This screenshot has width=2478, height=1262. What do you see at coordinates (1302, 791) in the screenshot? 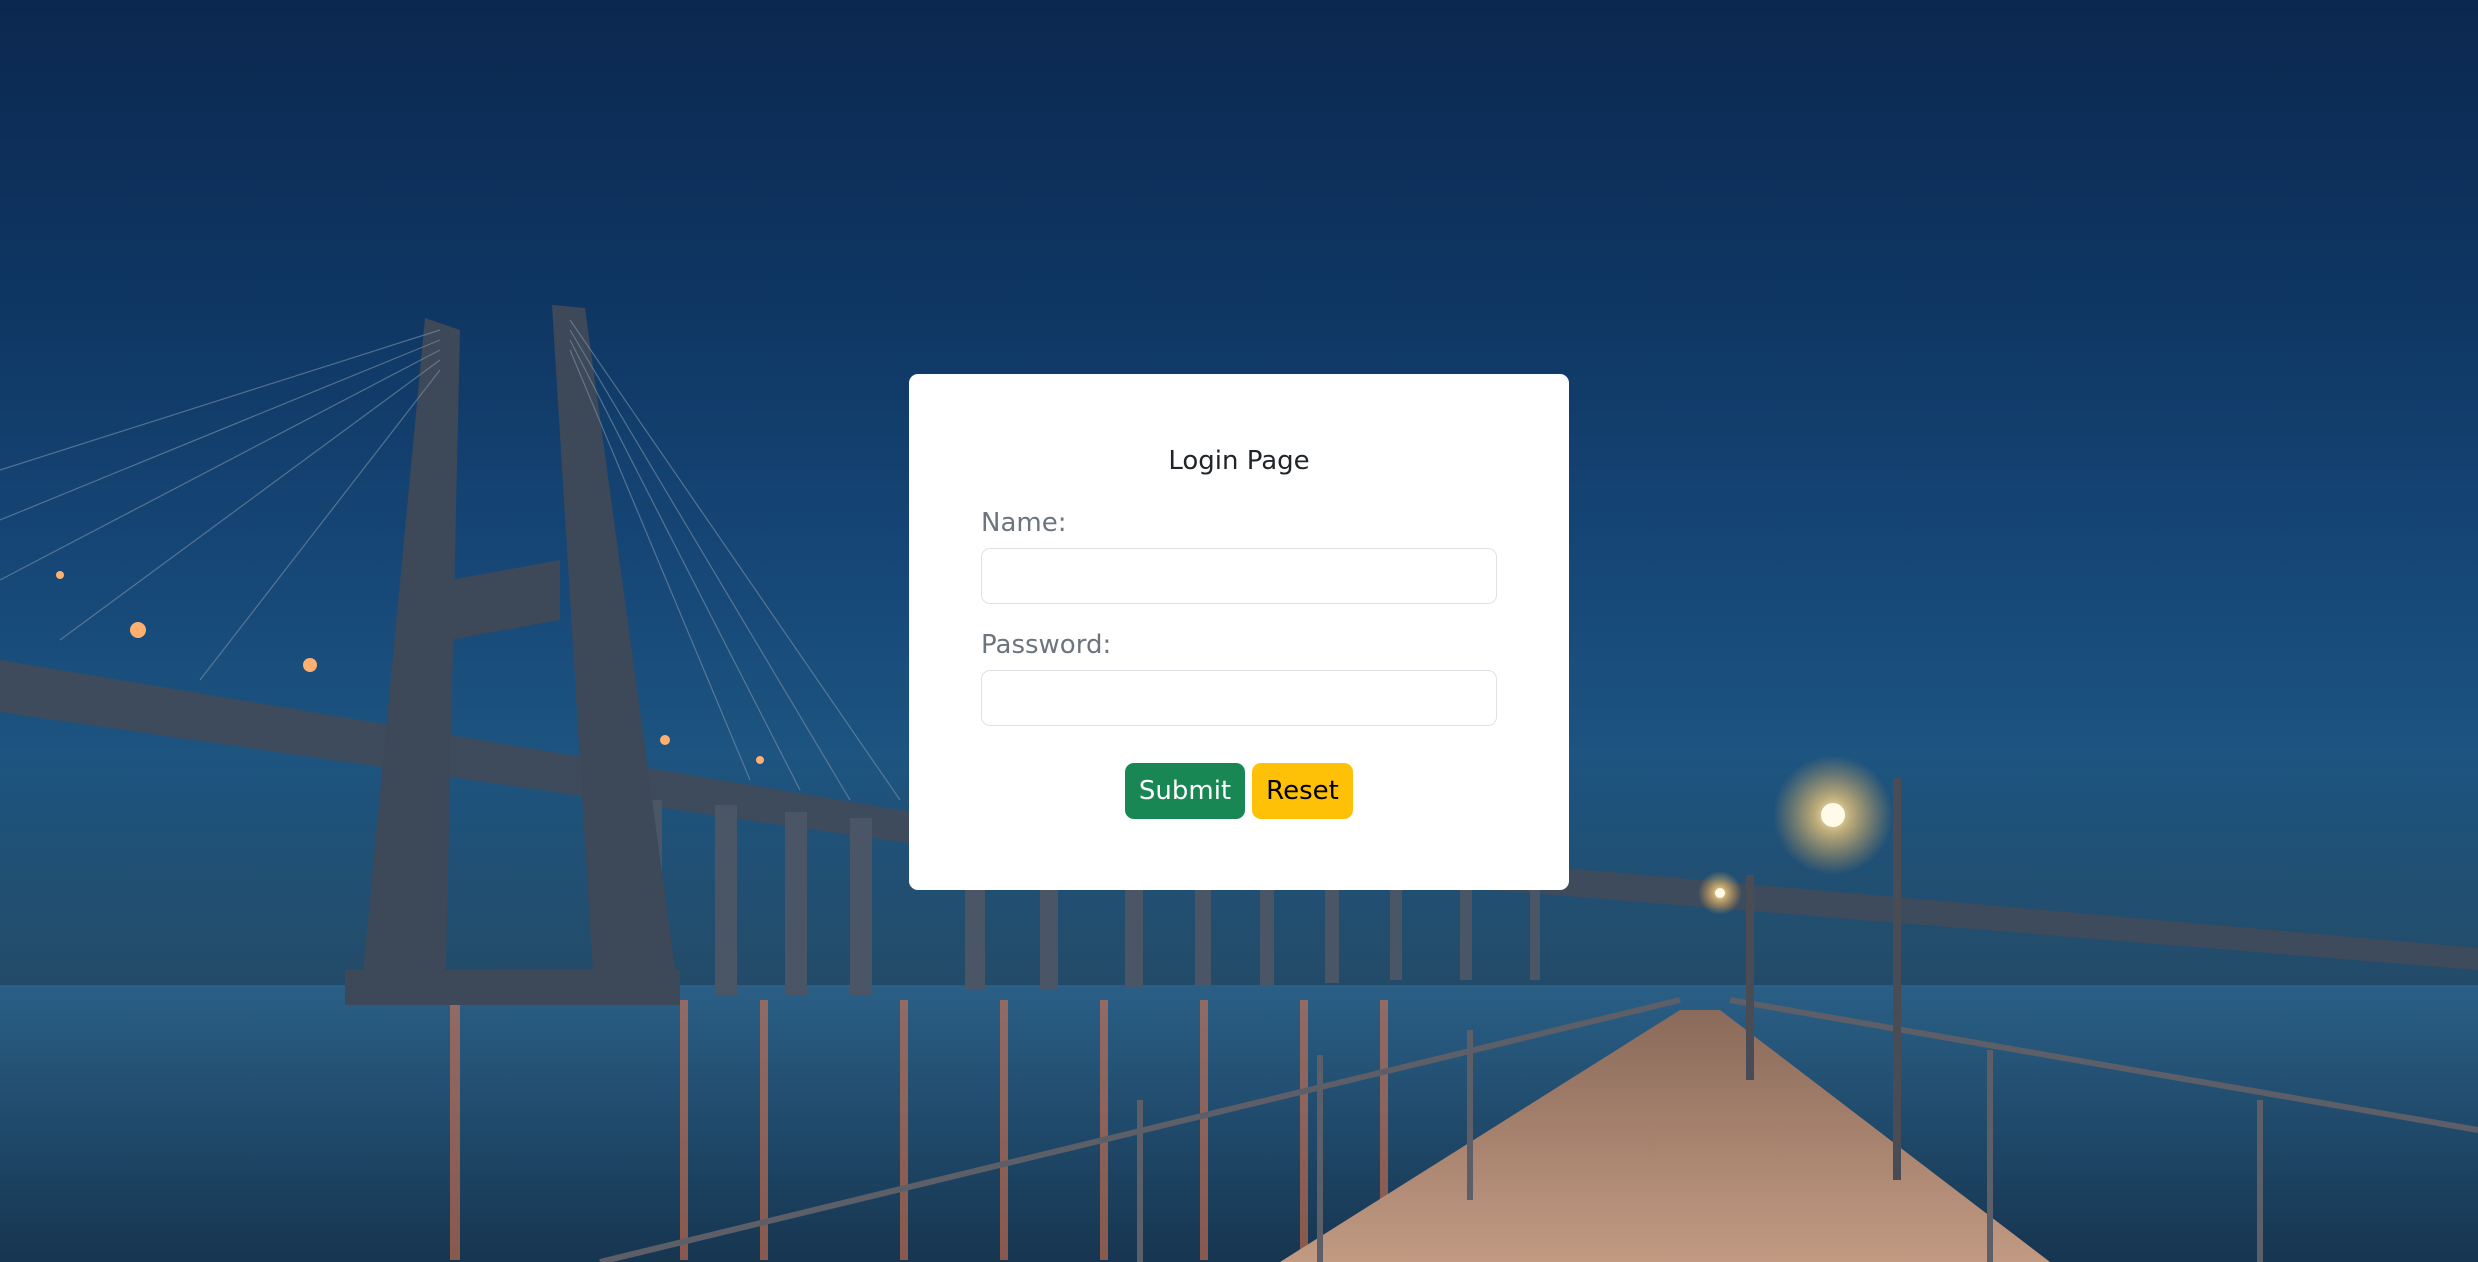
I see `reset-button: Reset` at bounding box center [1302, 791].